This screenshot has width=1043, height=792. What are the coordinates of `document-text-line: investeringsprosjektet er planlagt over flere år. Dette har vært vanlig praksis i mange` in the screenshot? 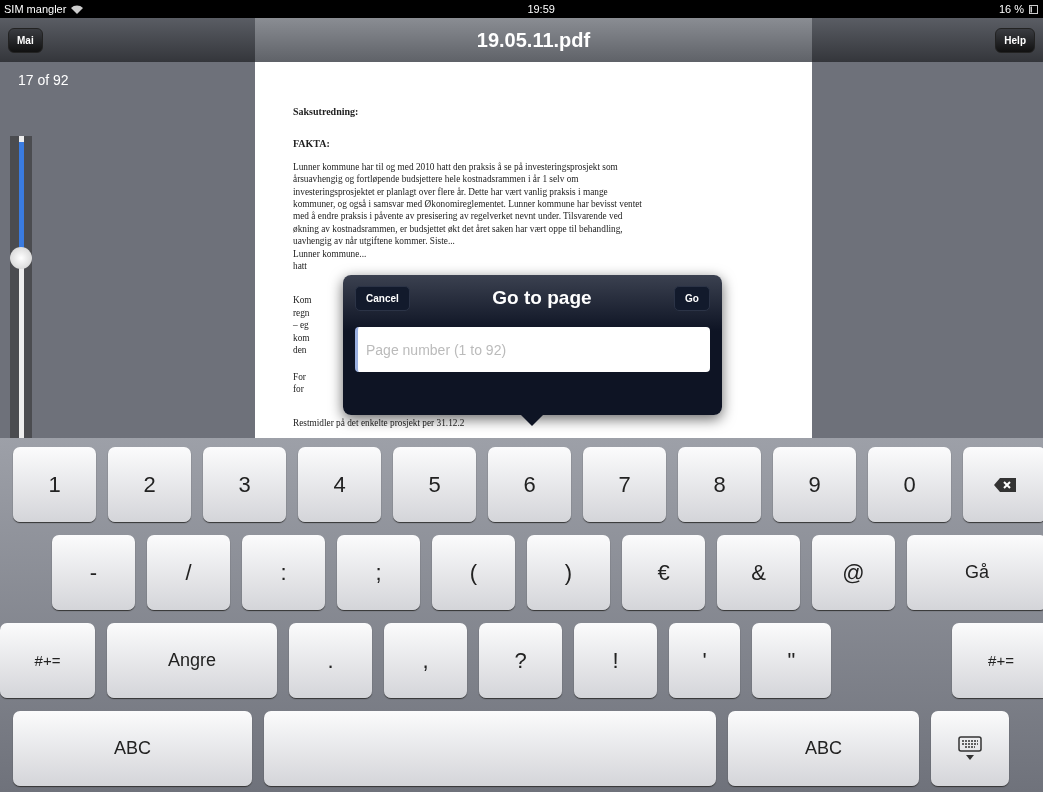 It's located at (450, 192).